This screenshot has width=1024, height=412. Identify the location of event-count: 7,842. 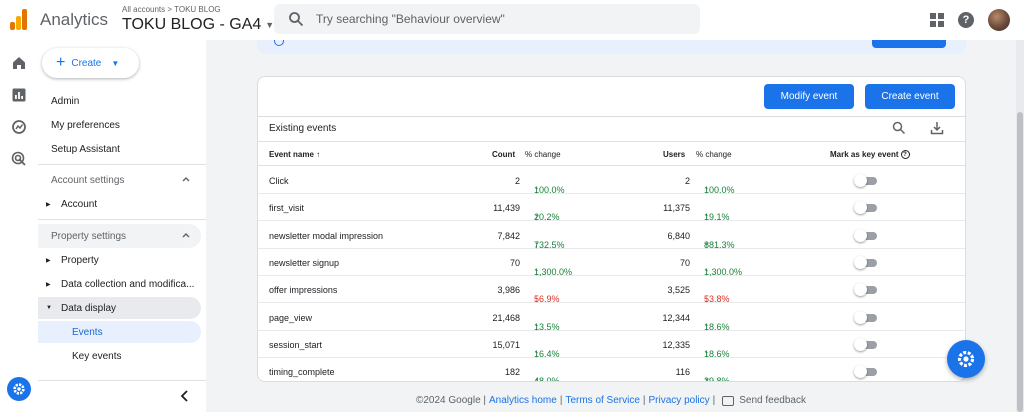
(508, 235).